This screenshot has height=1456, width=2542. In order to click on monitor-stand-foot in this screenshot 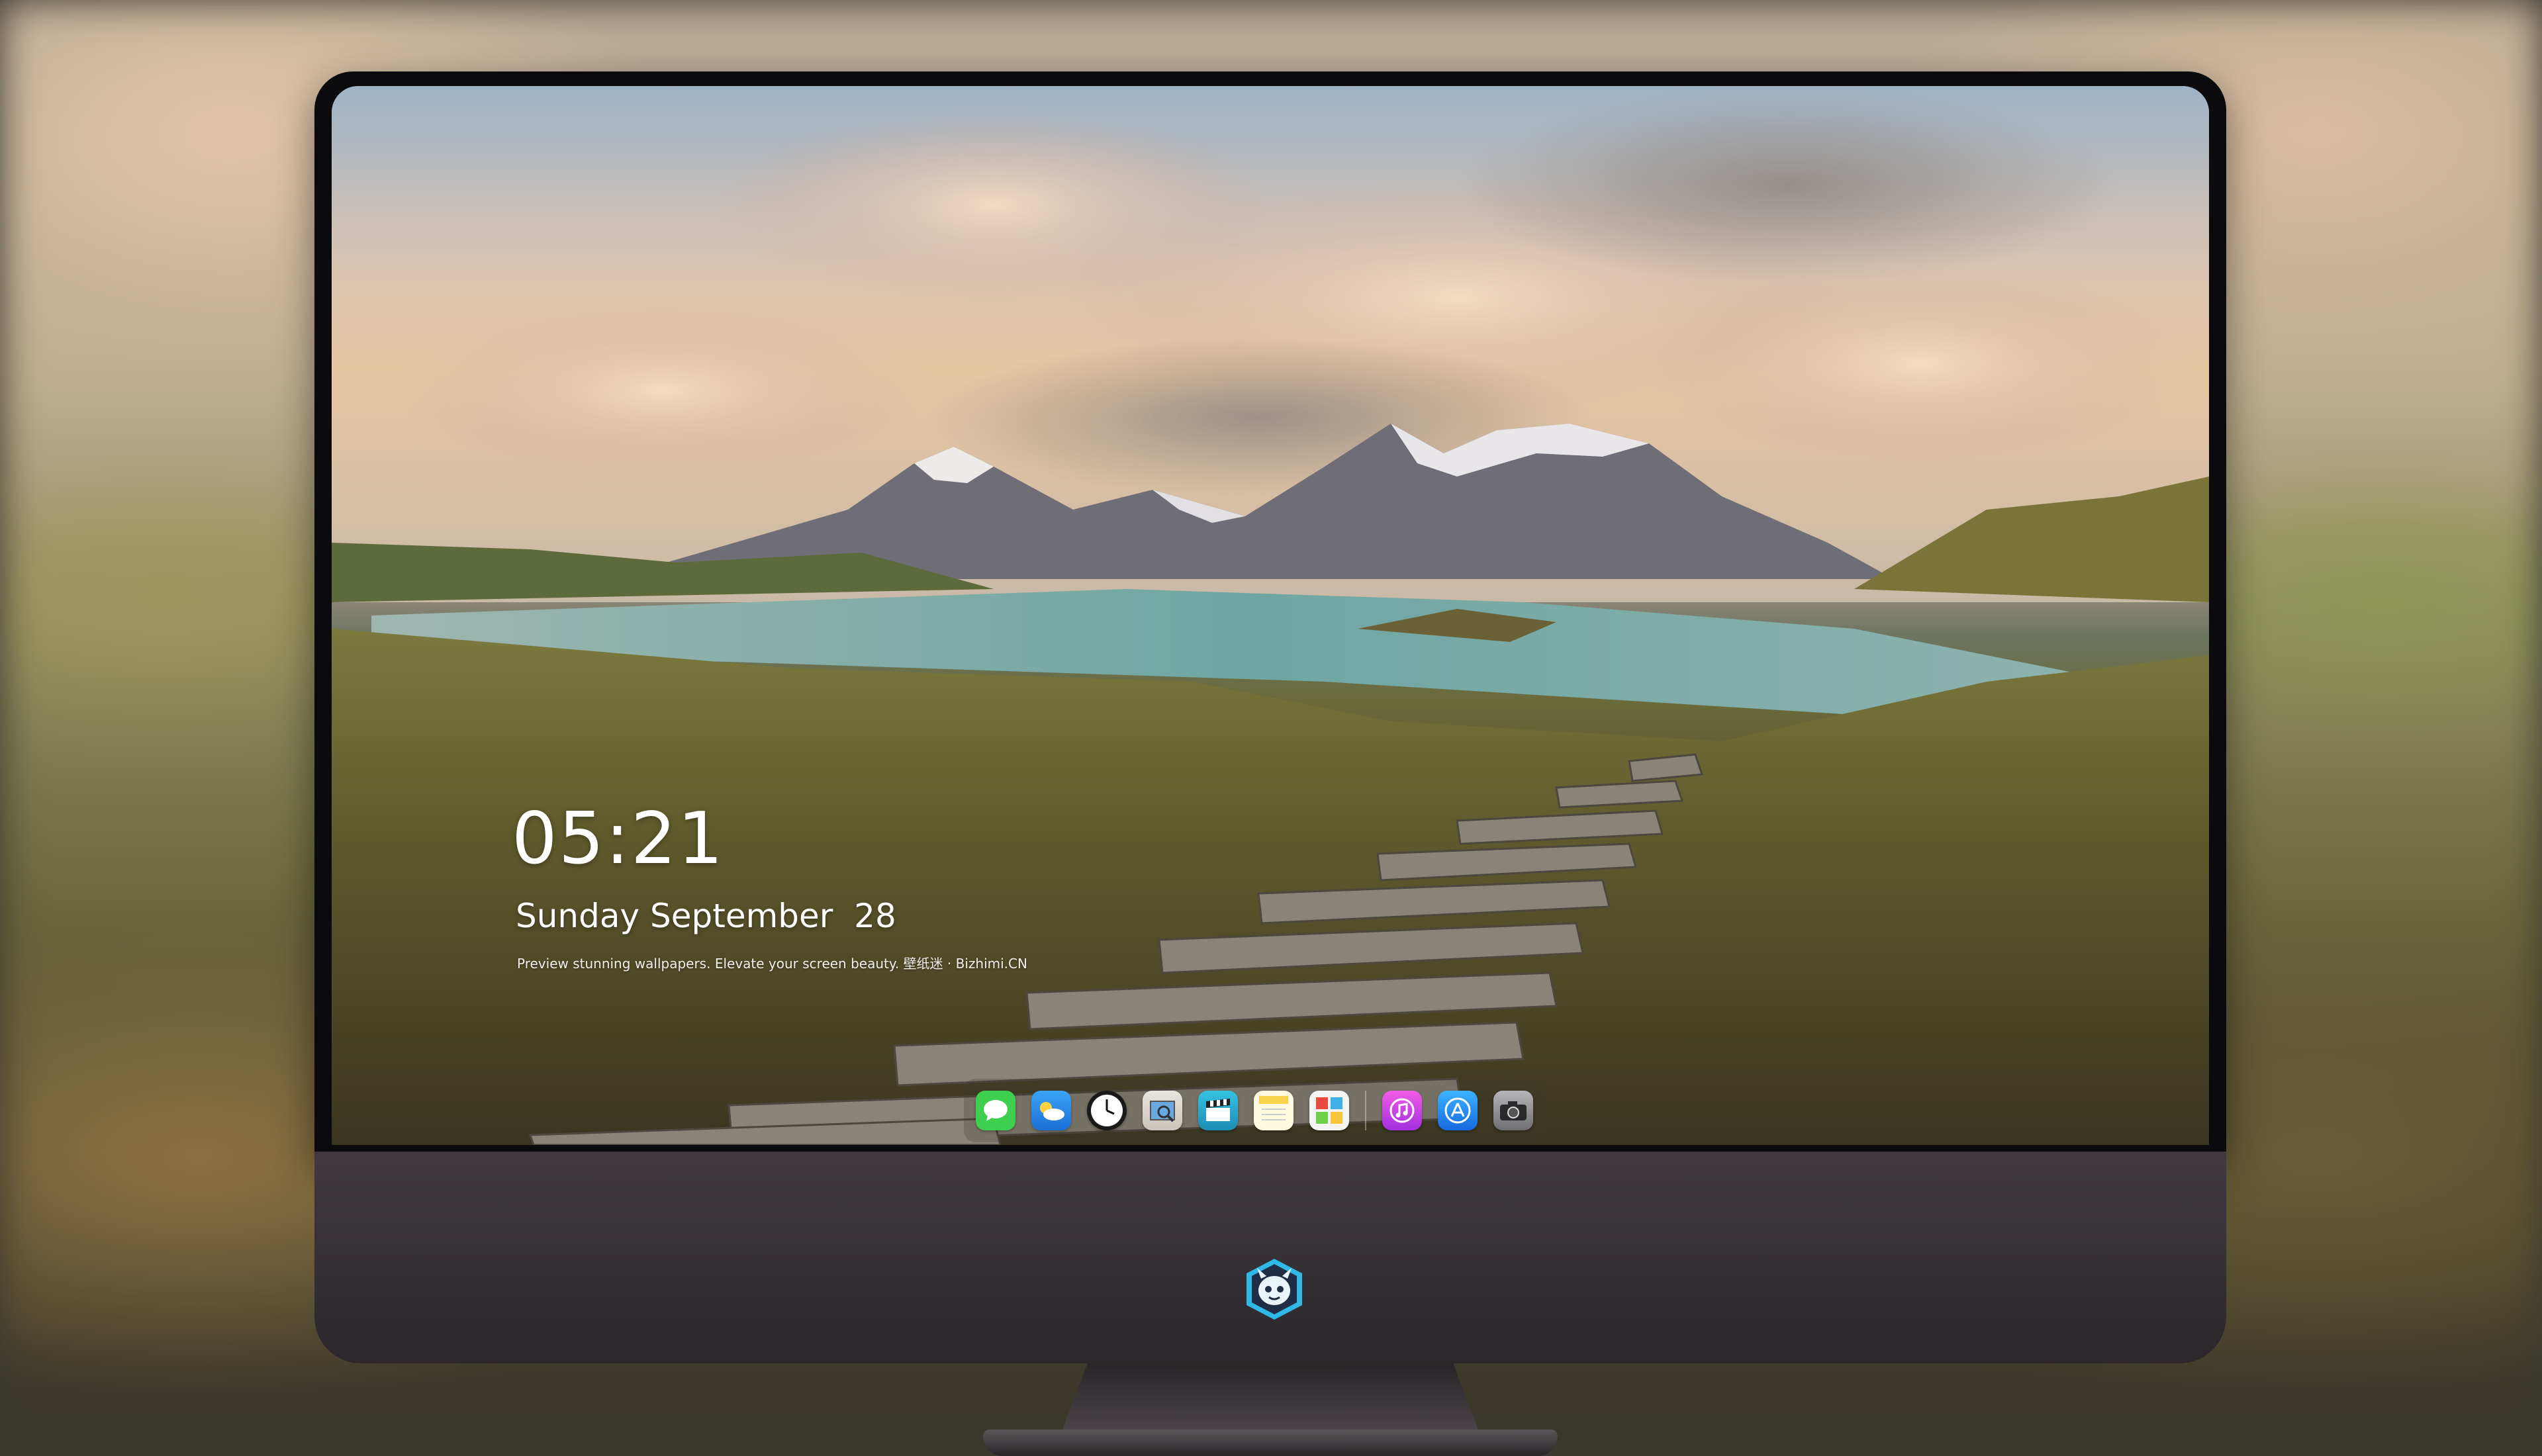, I will do `click(1271, 1443)`.